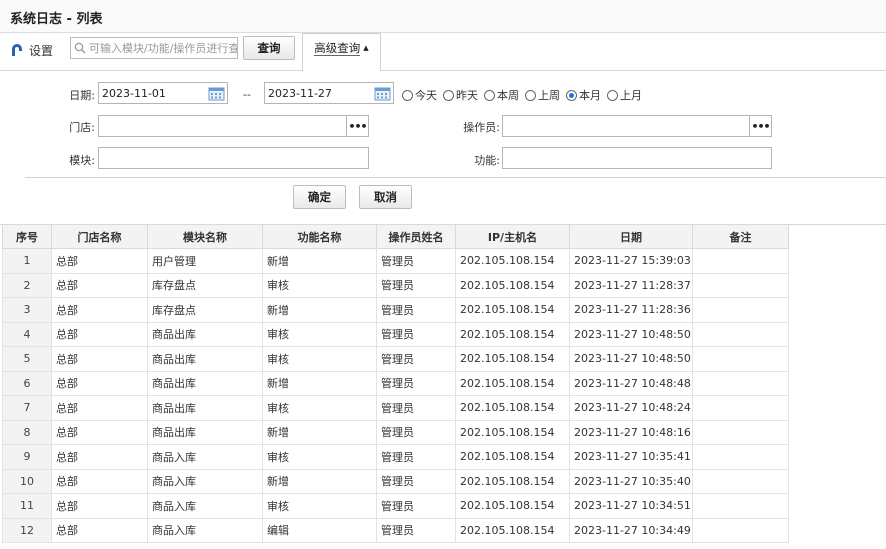 The image size is (886, 549). Describe the element at coordinates (233, 126) in the screenshot. I see `store-field: •••` at that location.